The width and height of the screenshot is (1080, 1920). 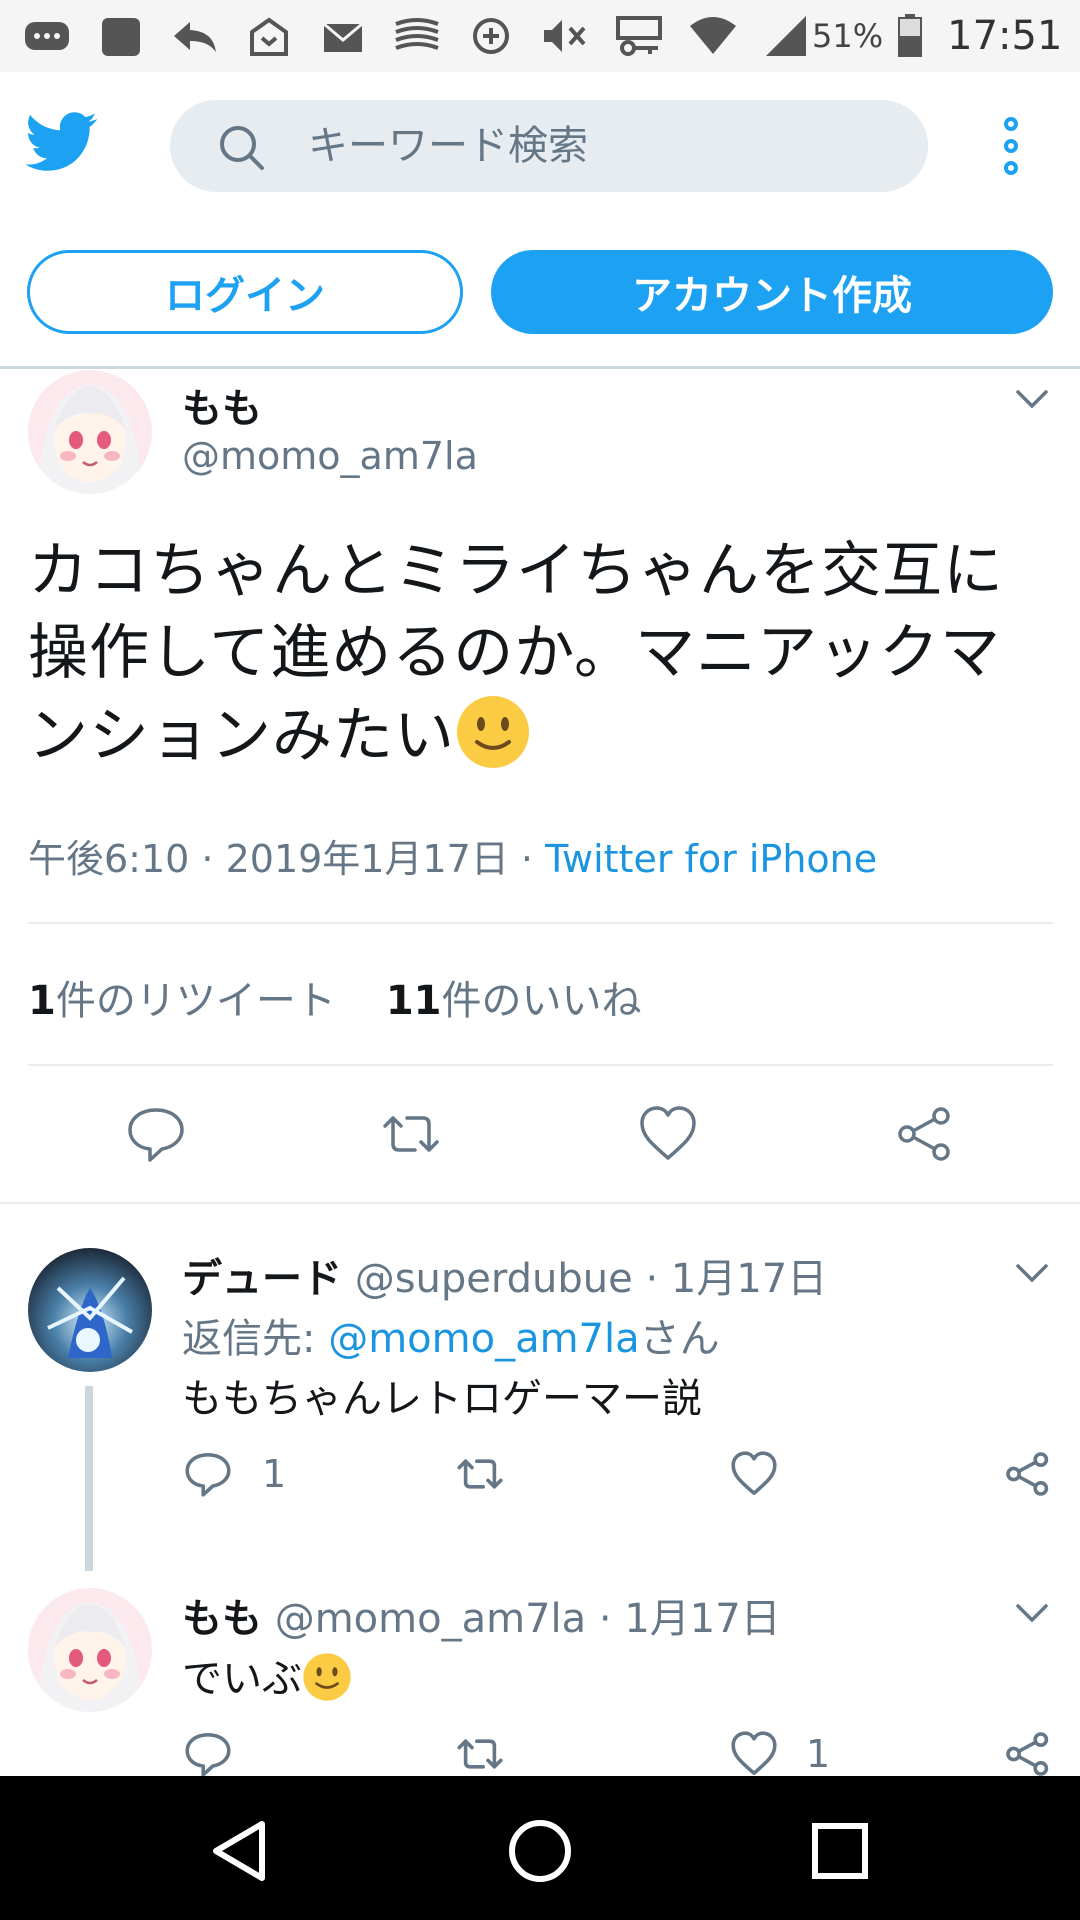 I want to click on search-icon, so click(x=242, y=148).